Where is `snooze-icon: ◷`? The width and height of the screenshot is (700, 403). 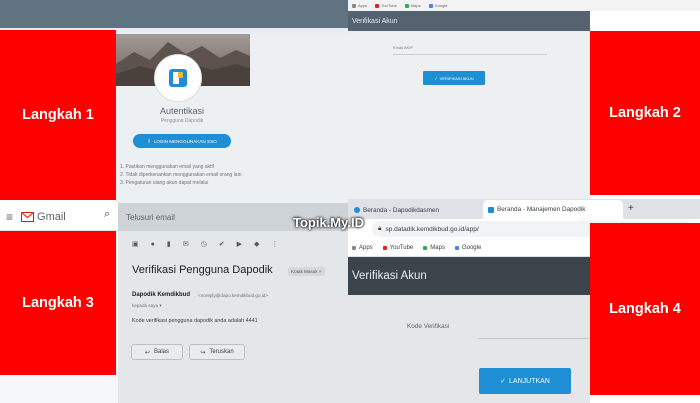
snooze-icon: ◷ is located at coordinates (204, 244).